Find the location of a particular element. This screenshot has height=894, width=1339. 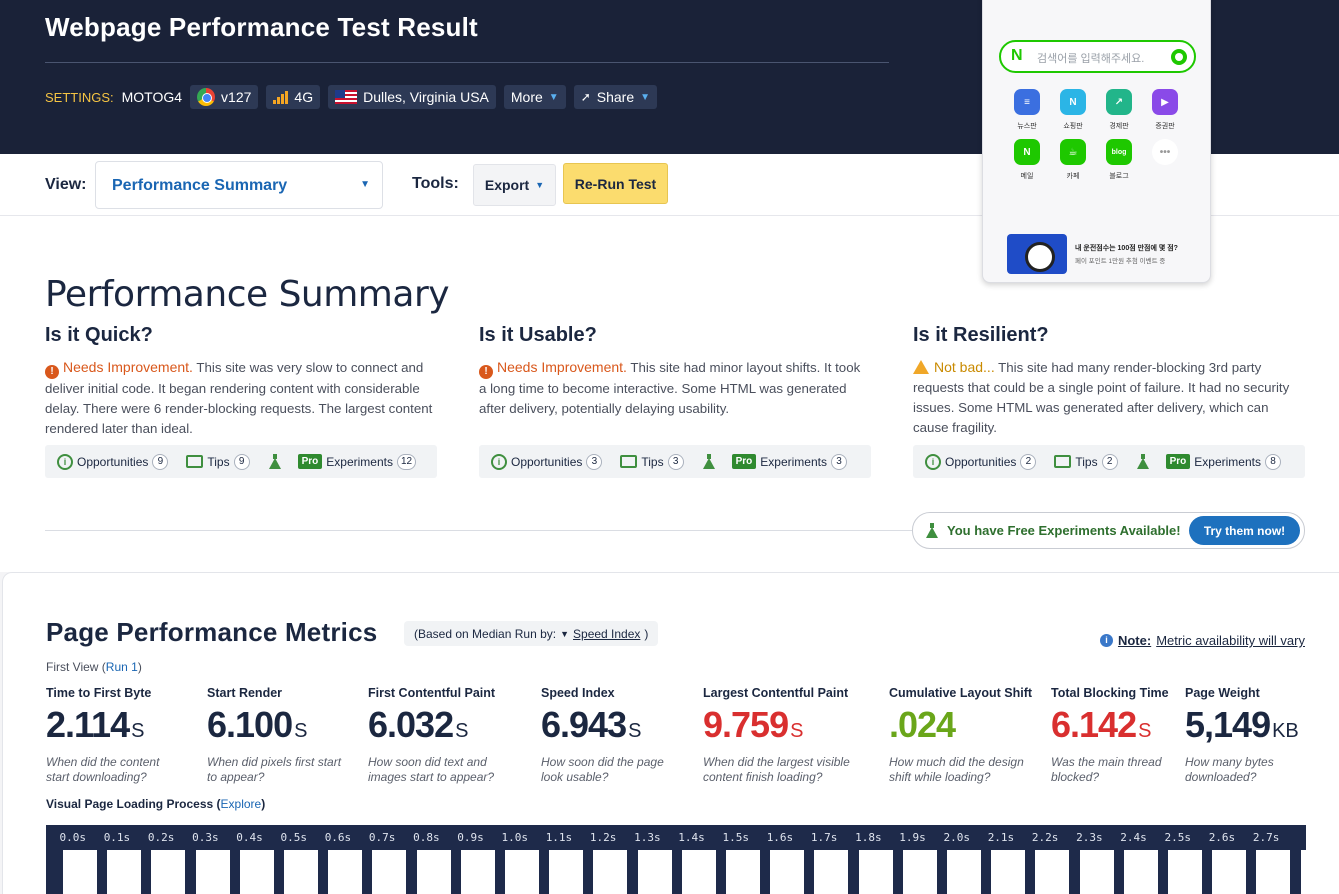

first-view-close: ) is located at coordinates (139, 667).